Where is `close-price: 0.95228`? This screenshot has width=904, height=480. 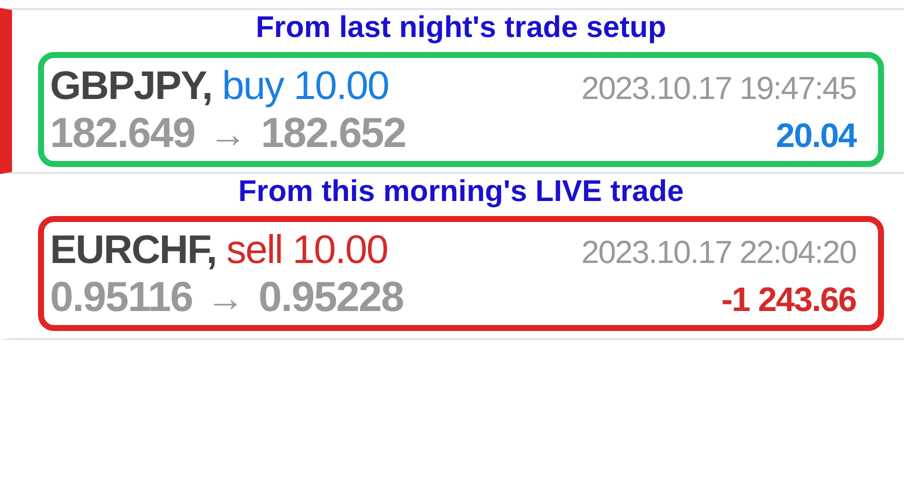
close-price: 0.95228 is located at coordinates (331, 297).